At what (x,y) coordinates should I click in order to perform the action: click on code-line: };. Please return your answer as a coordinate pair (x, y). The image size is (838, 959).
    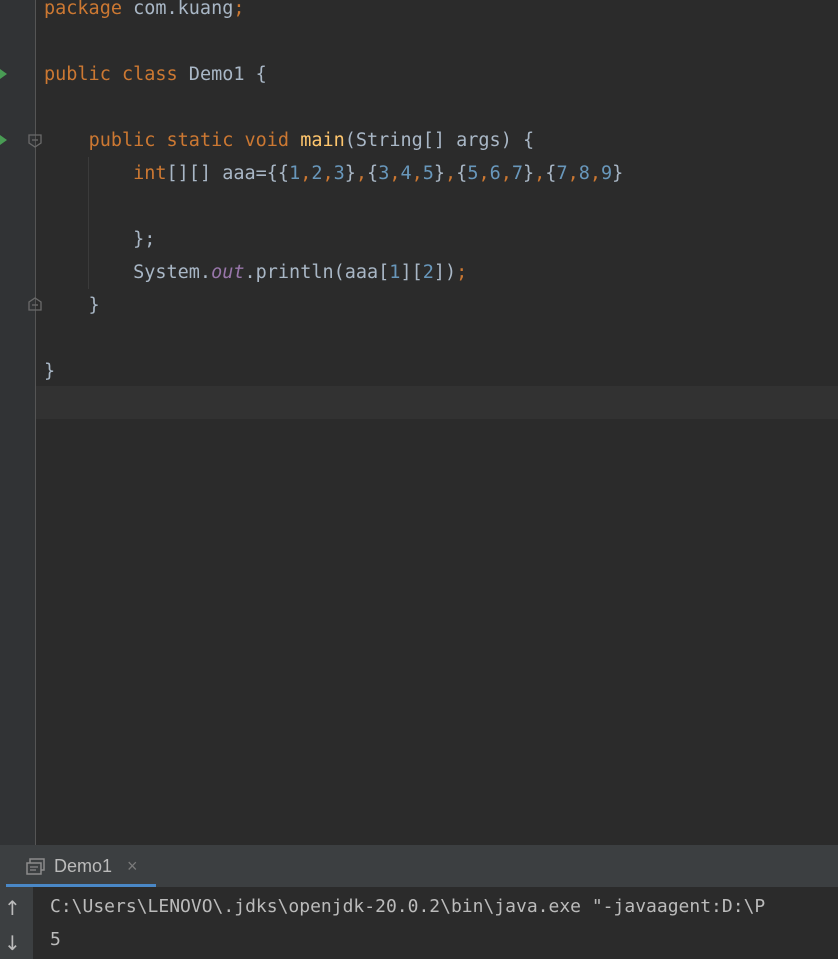
    Looking at the image, I should click on (99, 245).